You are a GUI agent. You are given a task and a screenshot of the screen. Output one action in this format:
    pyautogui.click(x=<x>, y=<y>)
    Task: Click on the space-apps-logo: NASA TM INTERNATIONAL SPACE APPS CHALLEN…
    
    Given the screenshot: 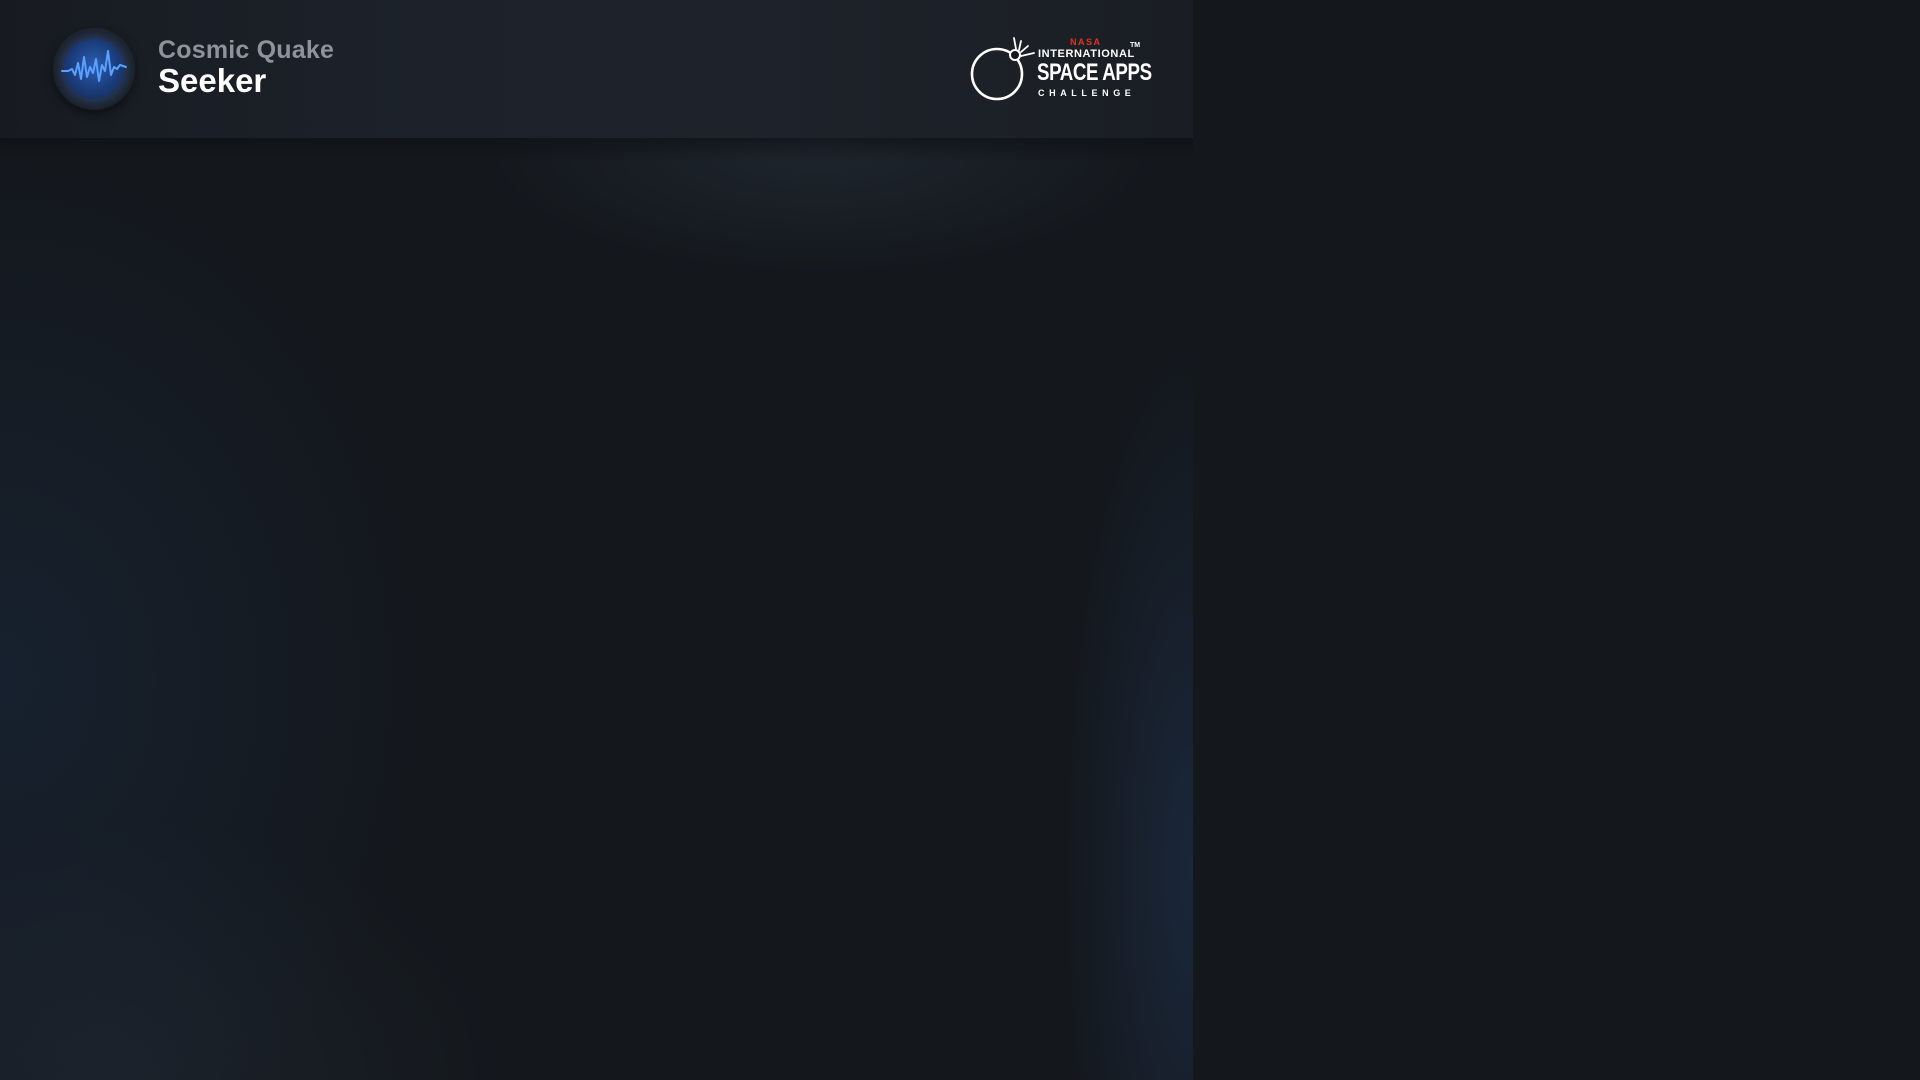 What is the action you would take?
    pyautogui.click(x=1060, y=69)
    